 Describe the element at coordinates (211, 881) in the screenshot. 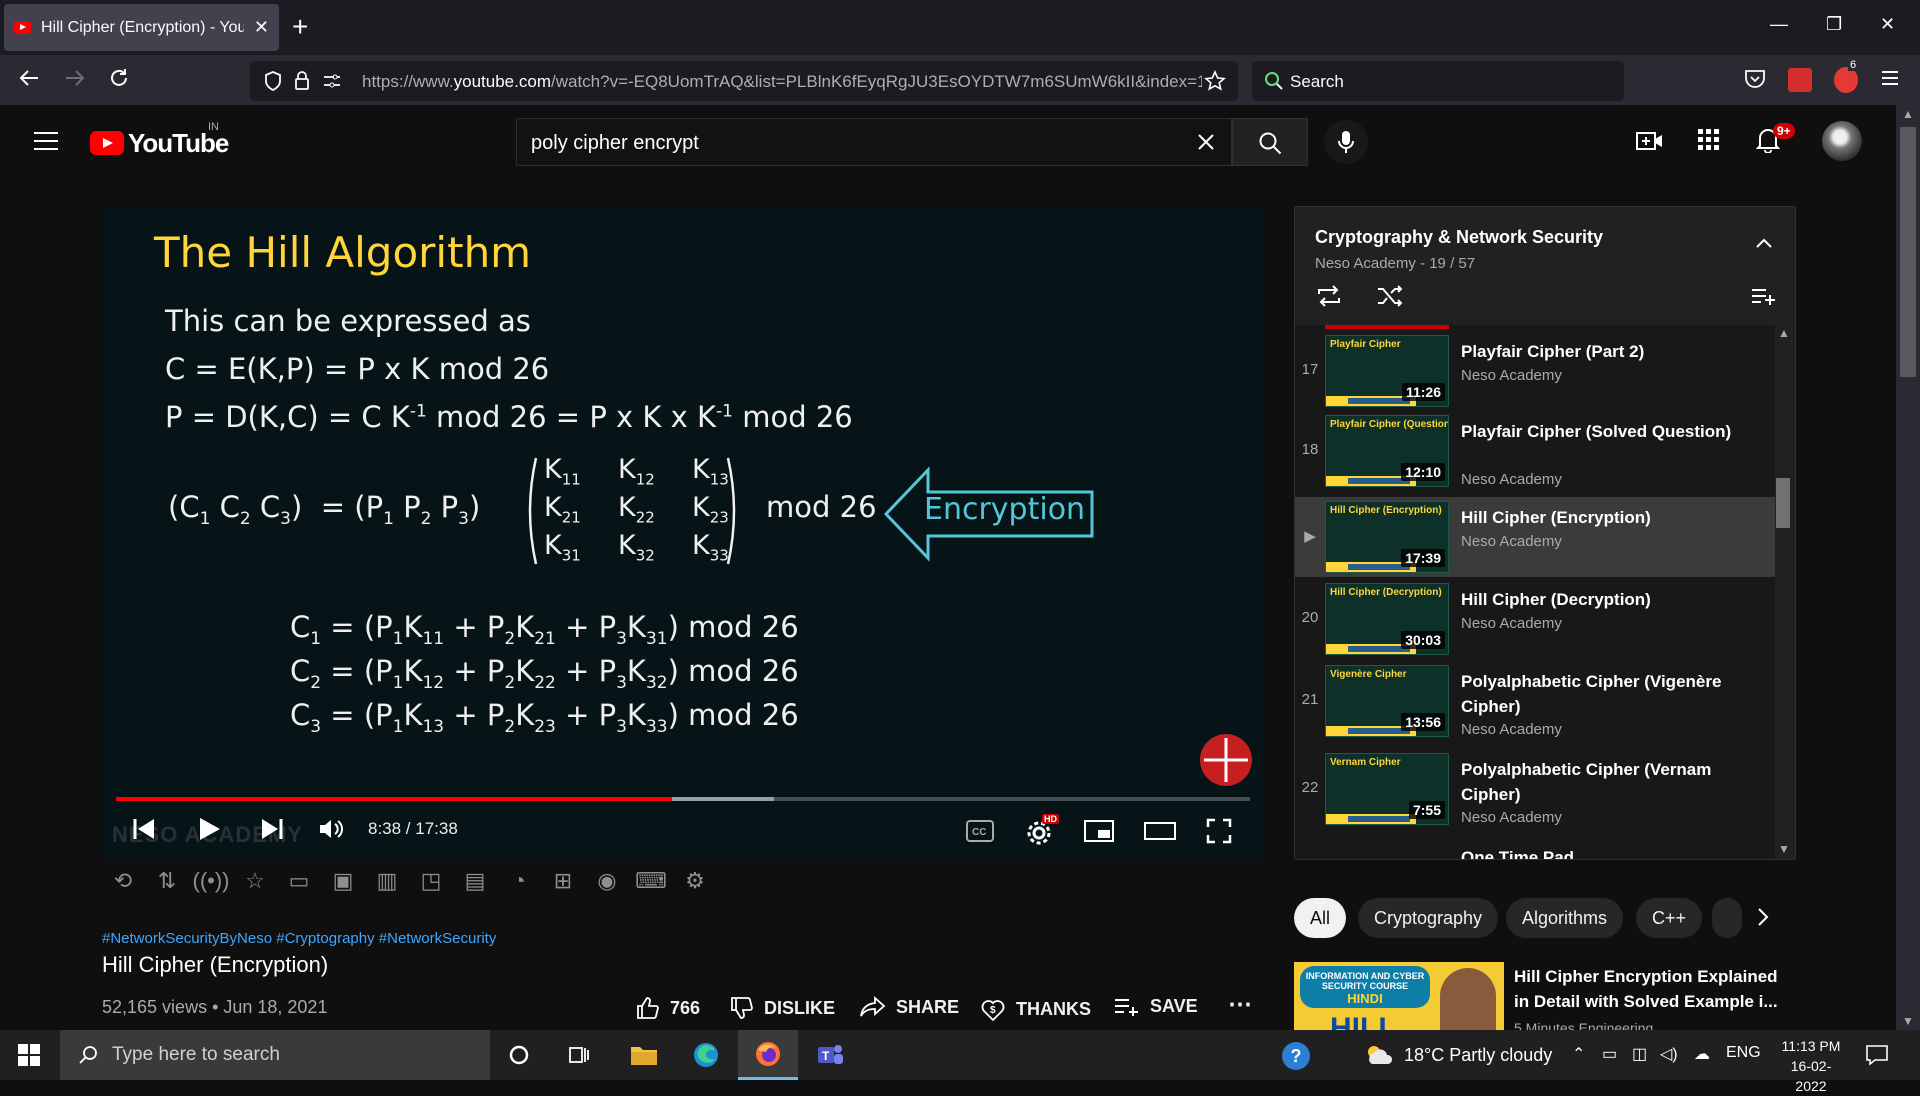

I see `broadcast-icon: ((•))` at that location.